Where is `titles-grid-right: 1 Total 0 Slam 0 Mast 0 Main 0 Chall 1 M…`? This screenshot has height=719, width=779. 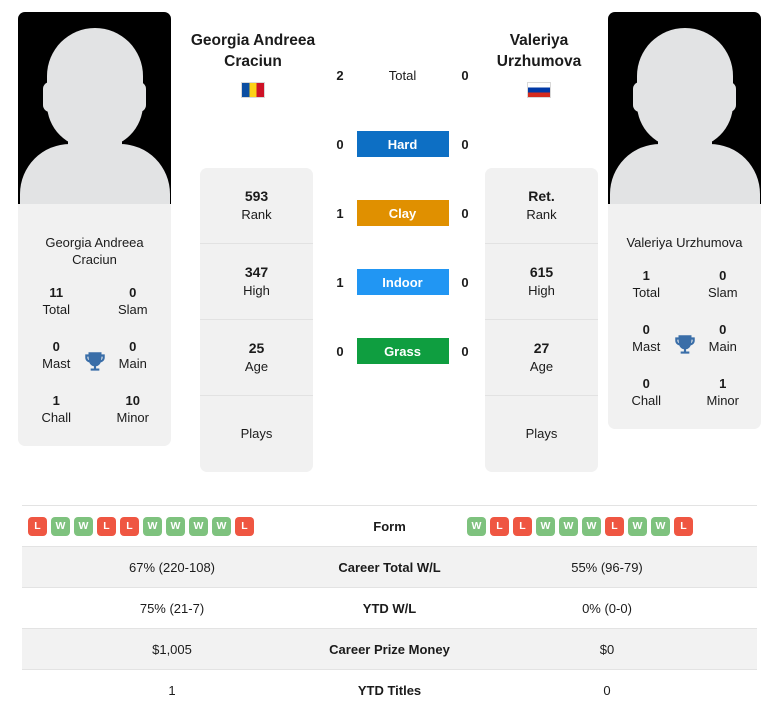
titles-grid-right: 1 Total 0 Slam 0 Mast 0 Main 0 Chall 1 M… is located at coordinates (684, 345).